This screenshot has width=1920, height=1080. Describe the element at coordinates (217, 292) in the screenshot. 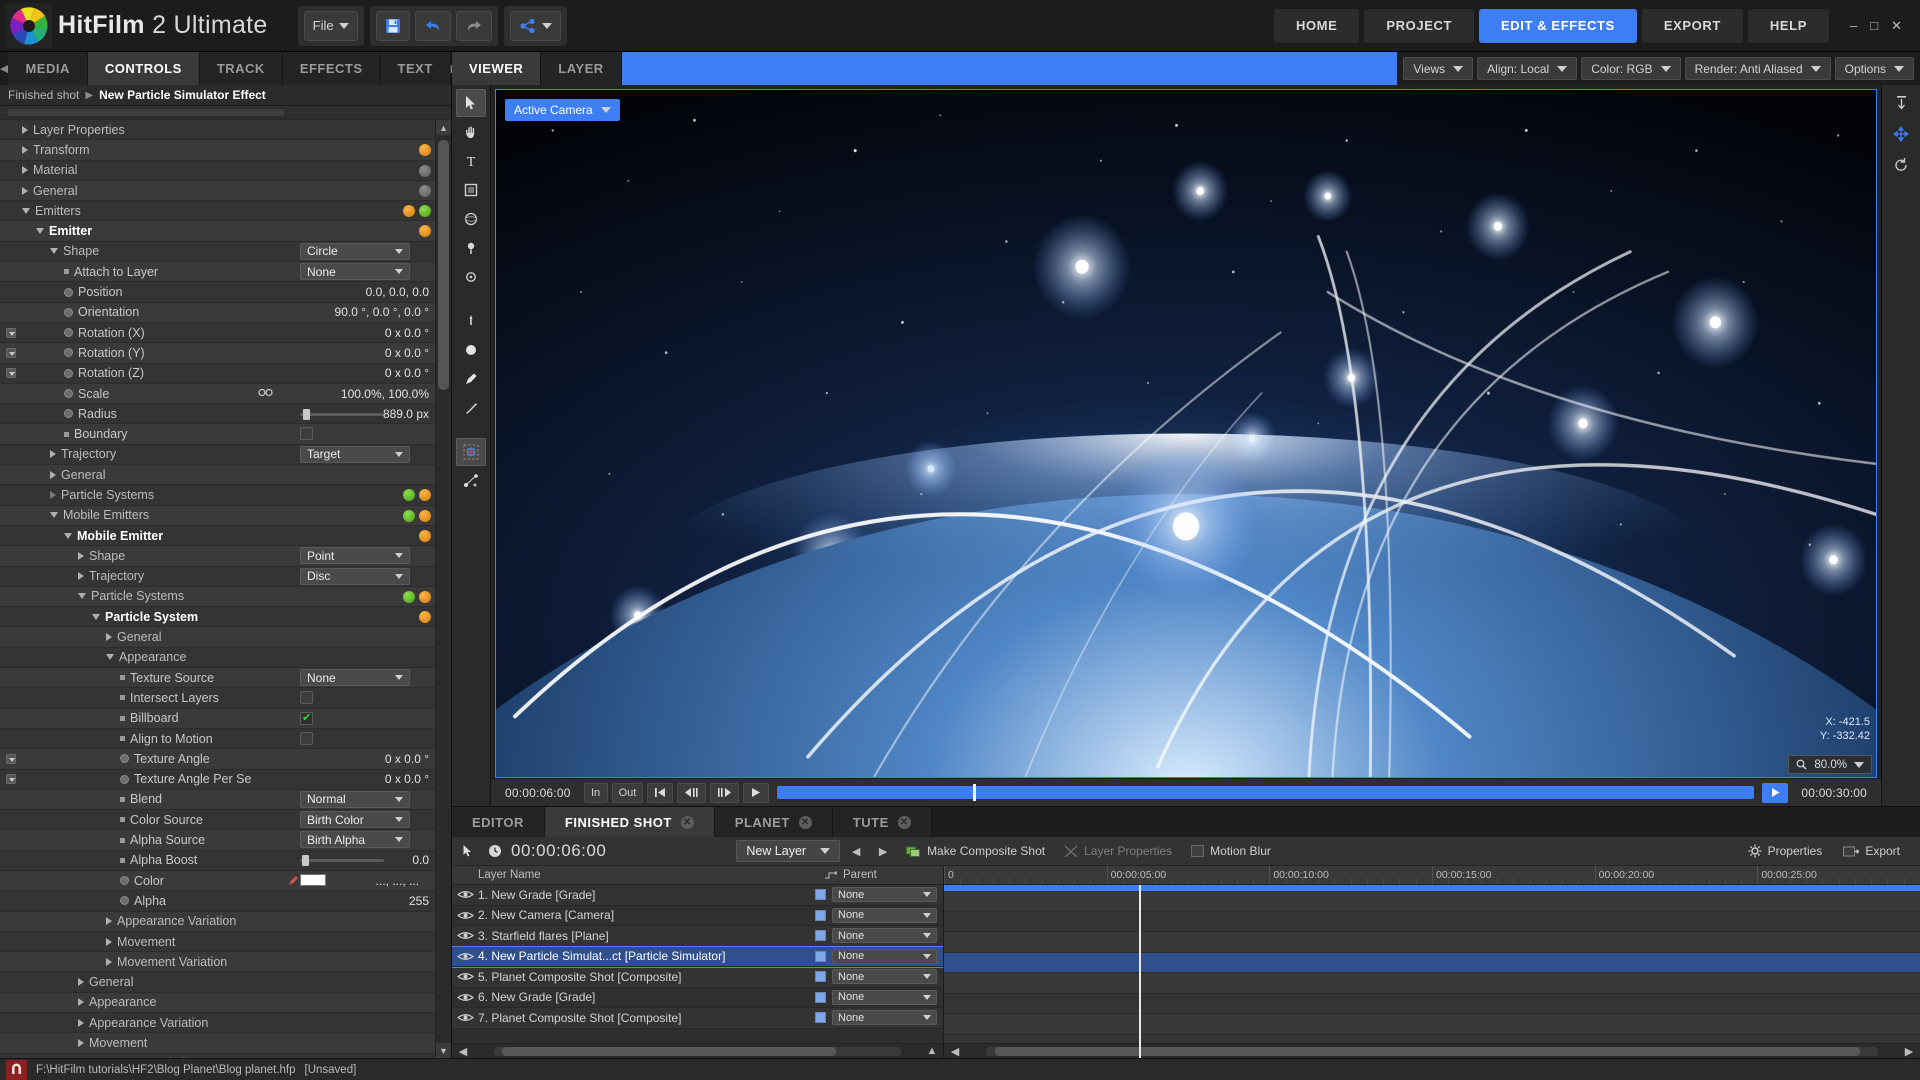

I see `property-row: Position 0.0, 0.0, 0.0` at that location.